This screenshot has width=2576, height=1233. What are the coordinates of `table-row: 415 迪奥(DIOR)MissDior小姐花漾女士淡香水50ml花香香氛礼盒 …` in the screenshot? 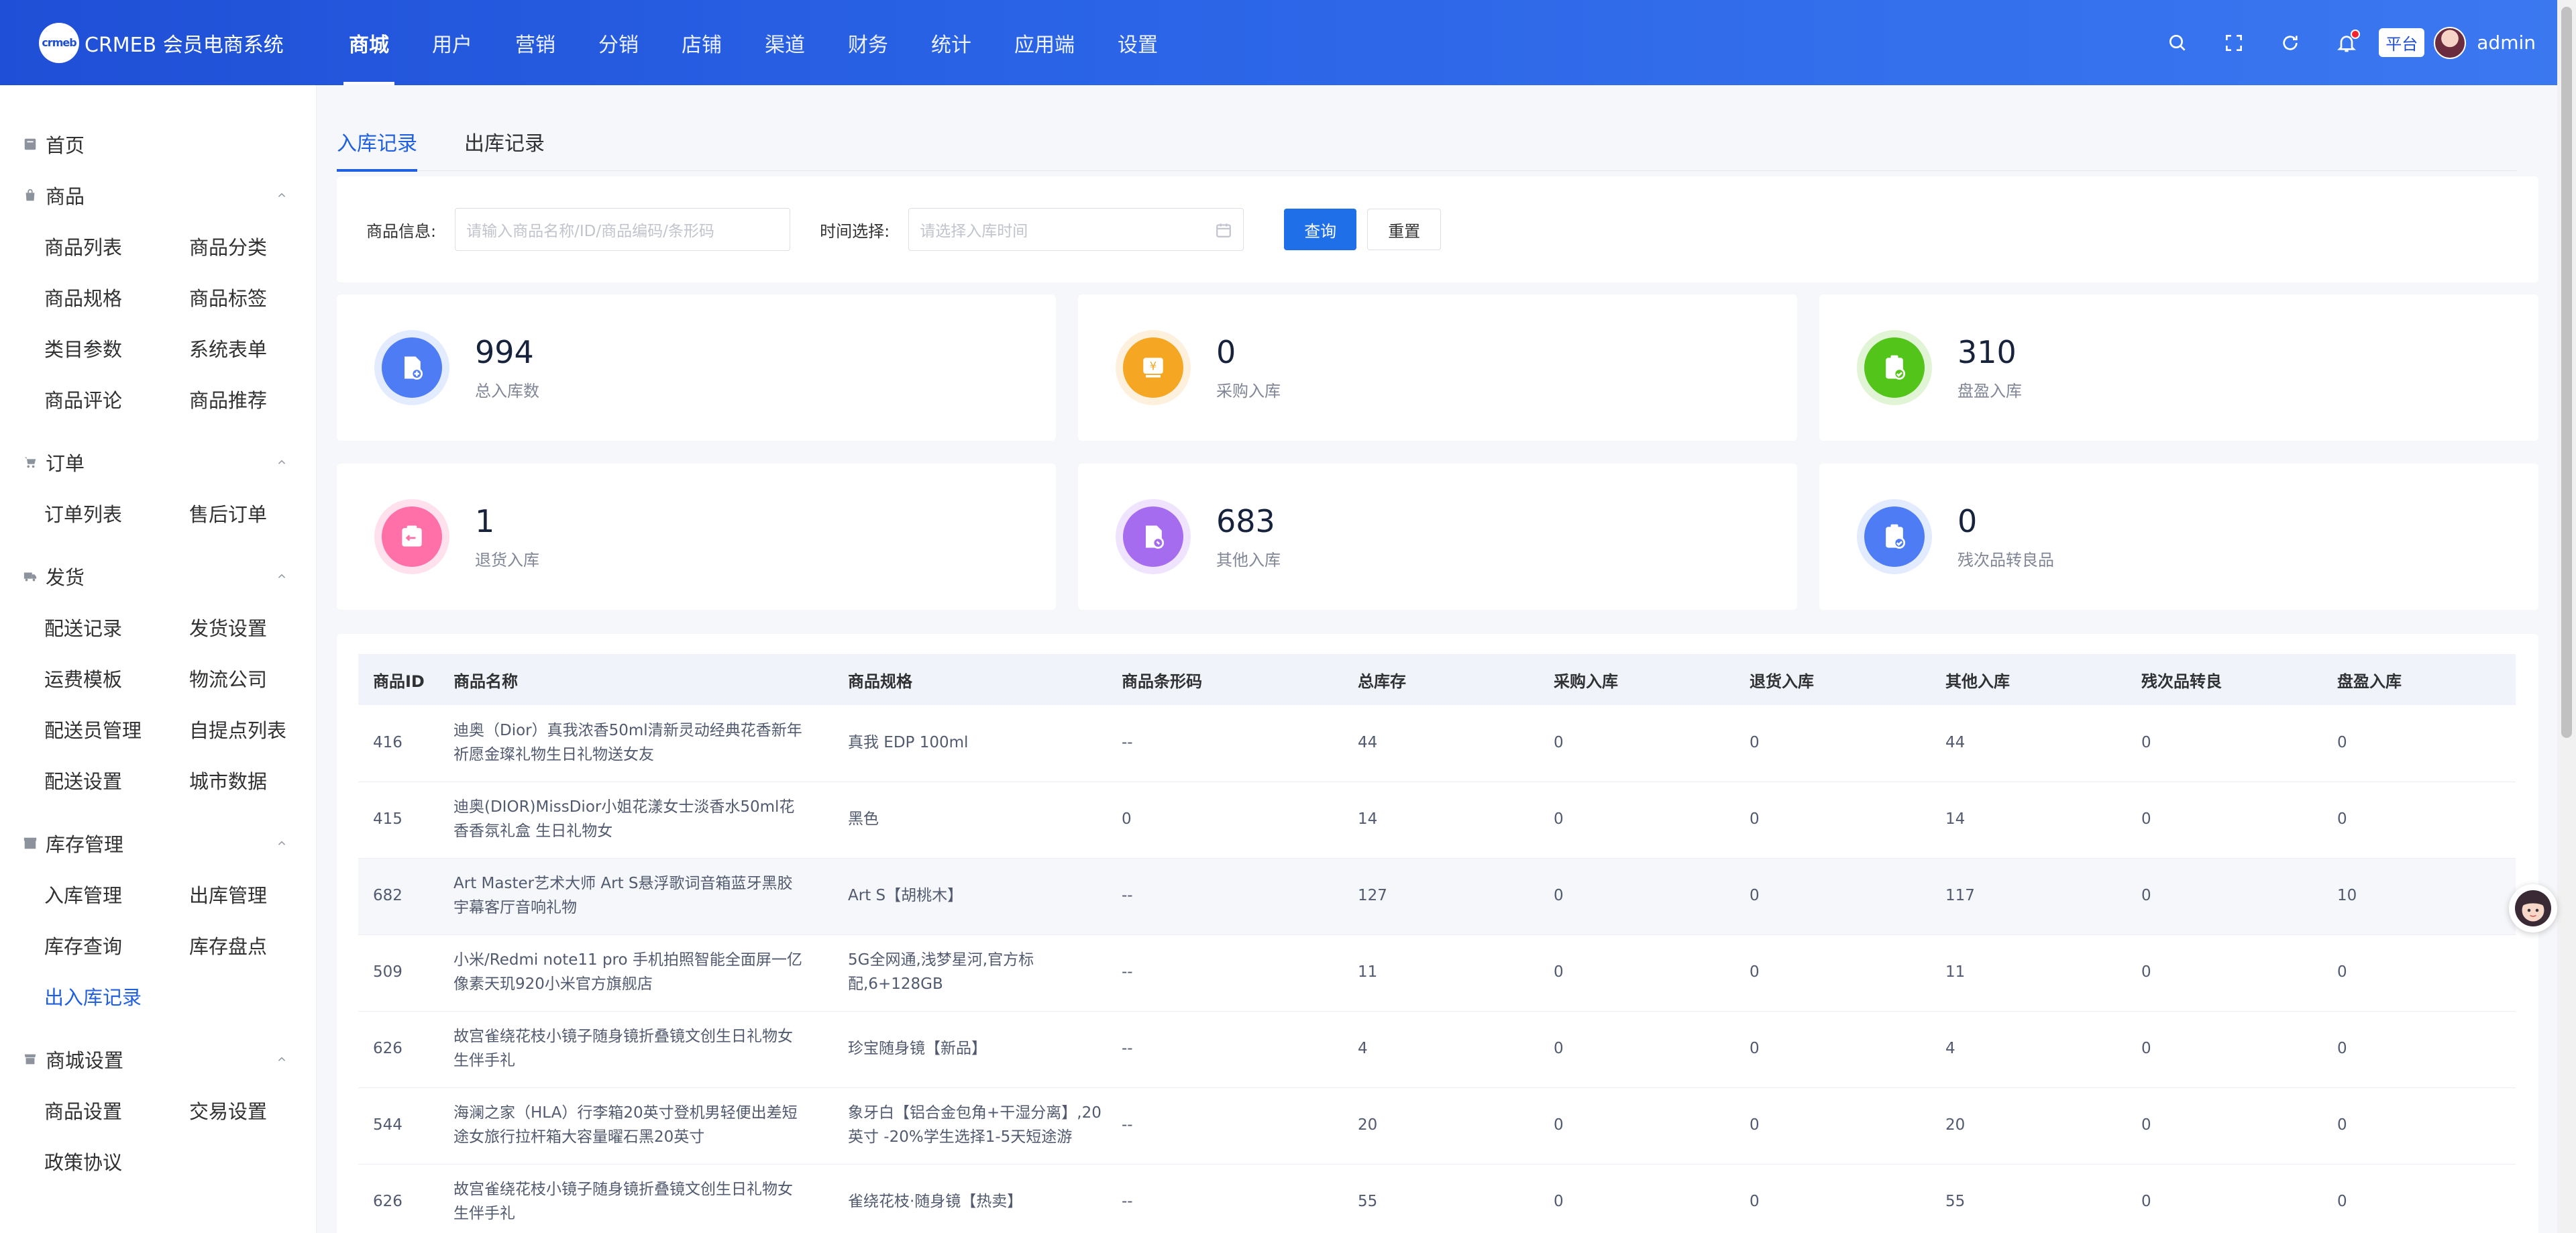 It's located at (1437, 821).